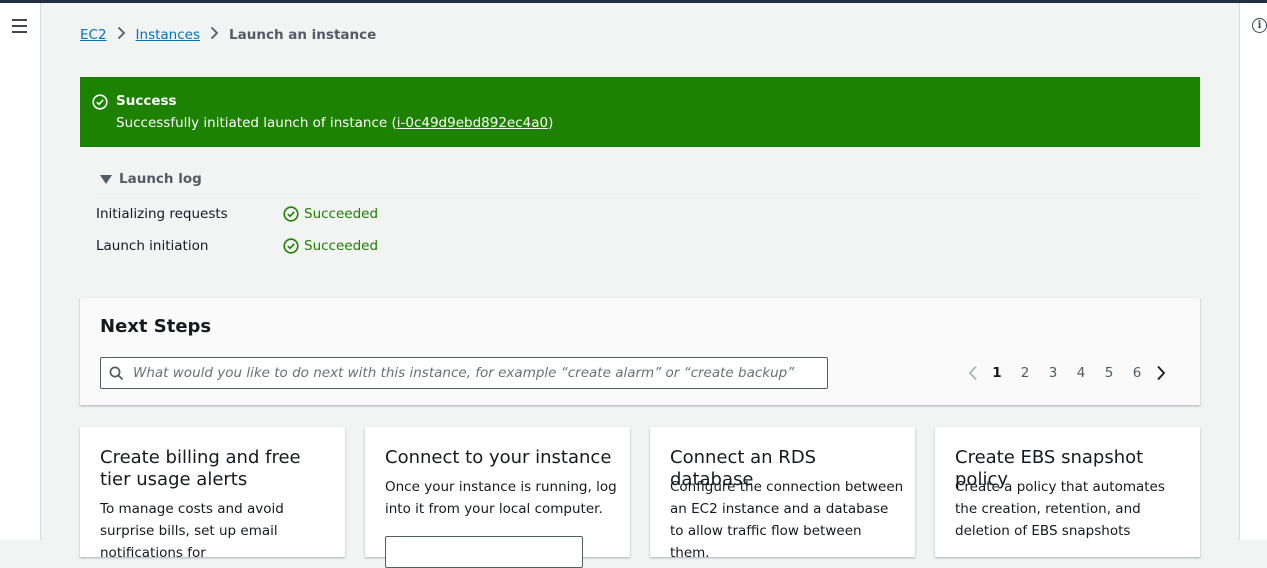 Image resolution: width=1267 pixels, height=568 pixels. Describe the element at coordinates (237, 214) in the screenshot. I see `launch-log-row: Initializing requests Succeeded` at that location.